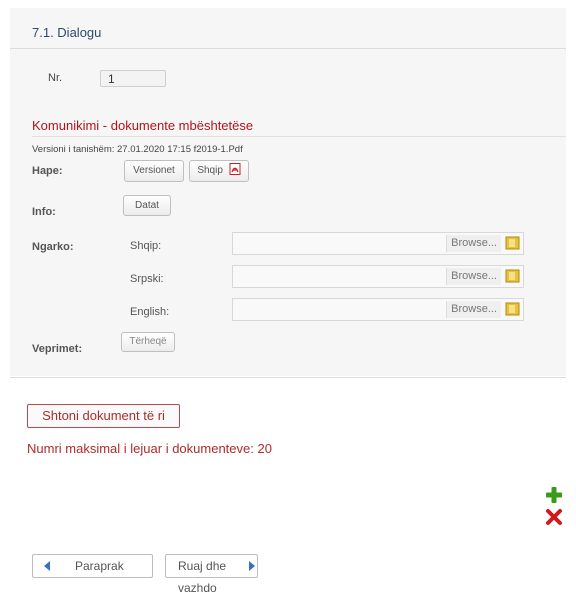  I want to click on panel-title: 7.1. Dialogu, so click(67, 32).